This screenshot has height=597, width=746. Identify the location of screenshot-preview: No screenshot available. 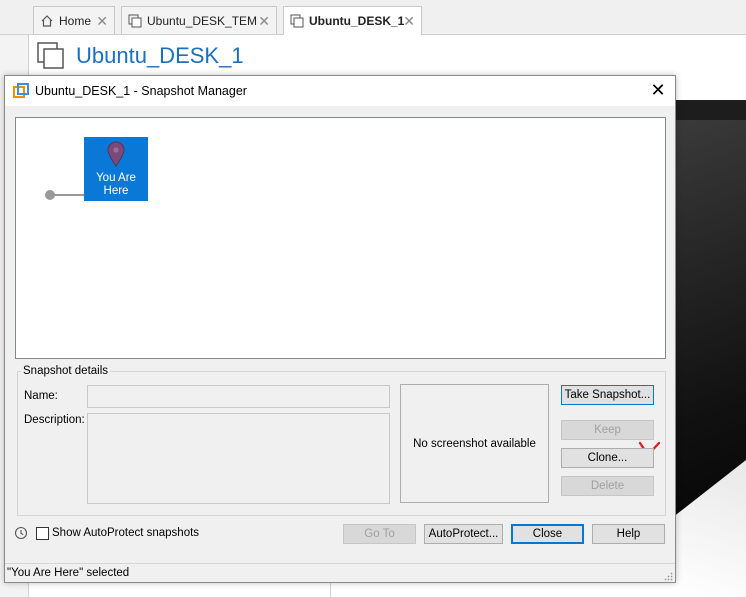
(474, 443).